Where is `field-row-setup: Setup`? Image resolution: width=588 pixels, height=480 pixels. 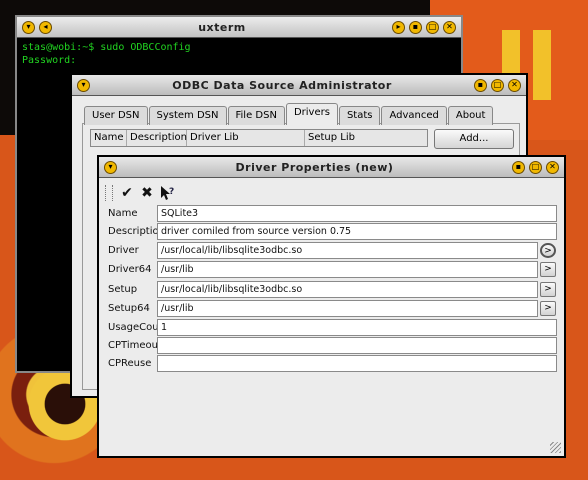
field-row-setup: Setup is located at coordinates (132, 289).